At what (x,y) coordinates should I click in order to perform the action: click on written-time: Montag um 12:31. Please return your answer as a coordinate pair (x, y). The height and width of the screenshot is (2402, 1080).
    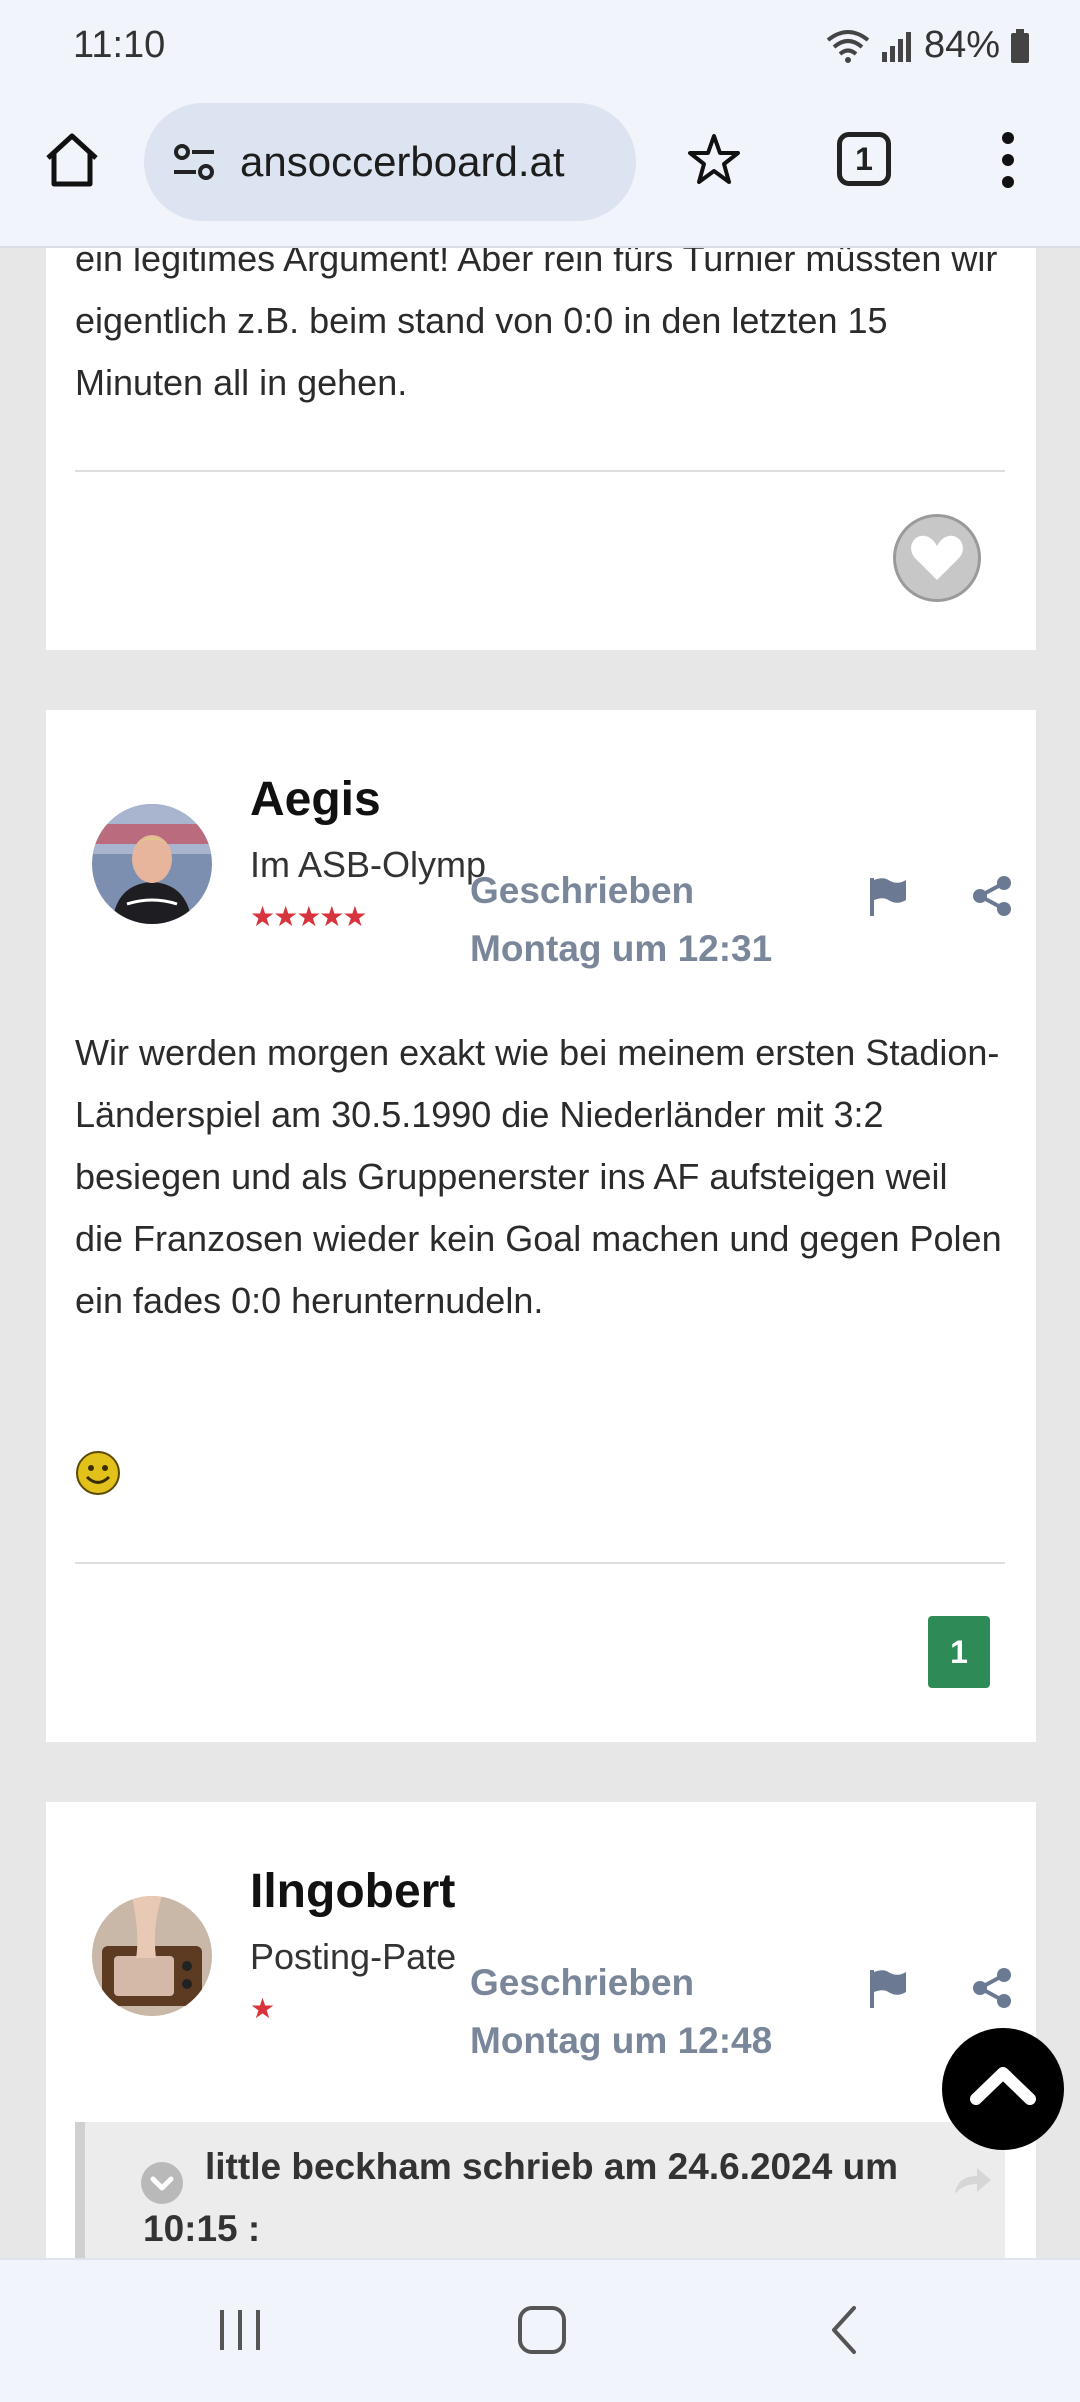
    Looking at the image, I should click on (621, 949).